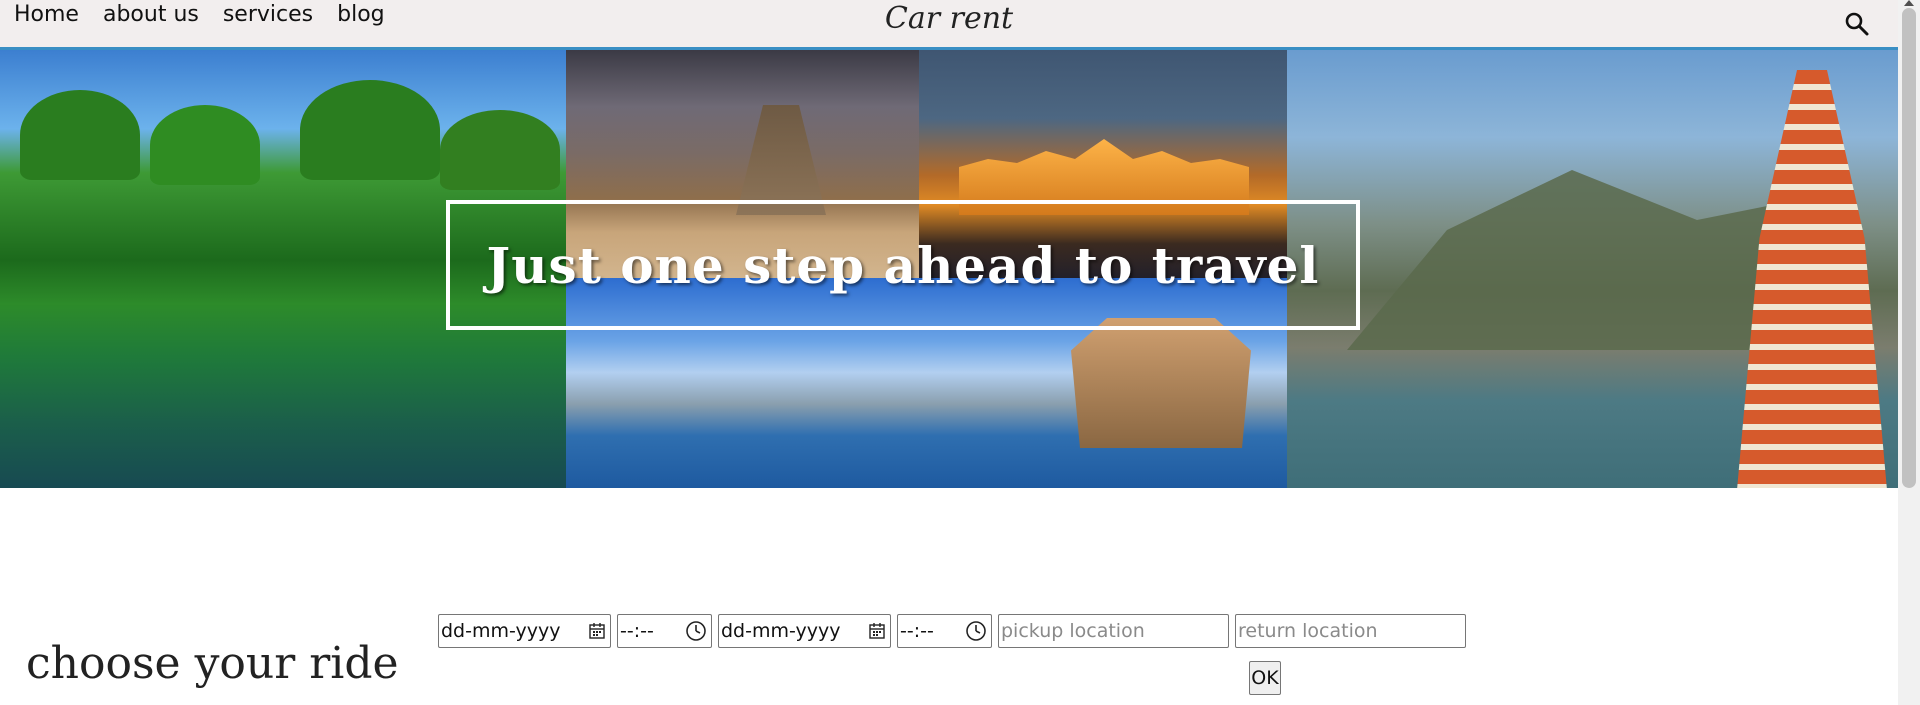 The width and height of the screenshot is (1920, 705). I want to click on scroll-thumb, so click(1909, 248).